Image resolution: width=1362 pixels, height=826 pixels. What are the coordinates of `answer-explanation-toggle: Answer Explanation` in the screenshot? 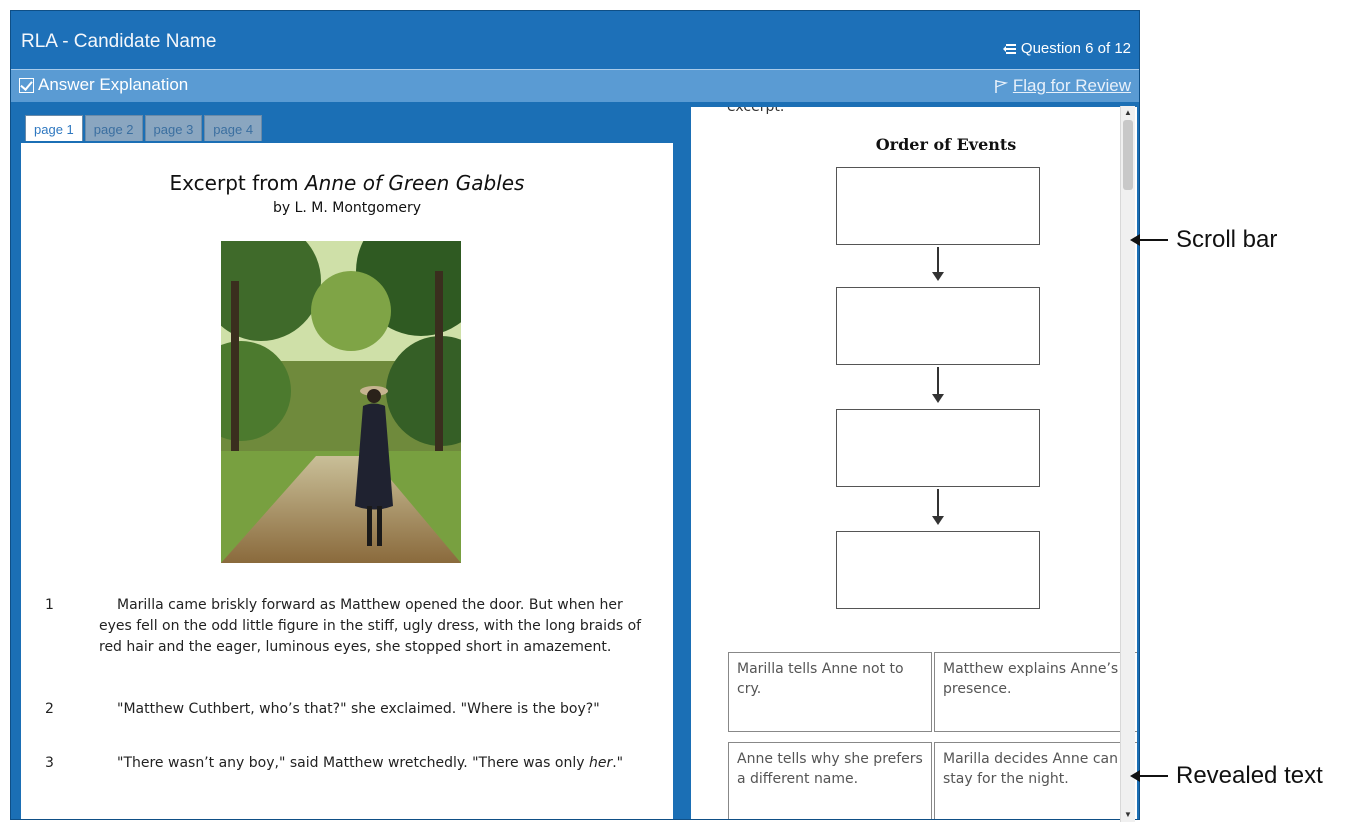 It's located at (103, 85).